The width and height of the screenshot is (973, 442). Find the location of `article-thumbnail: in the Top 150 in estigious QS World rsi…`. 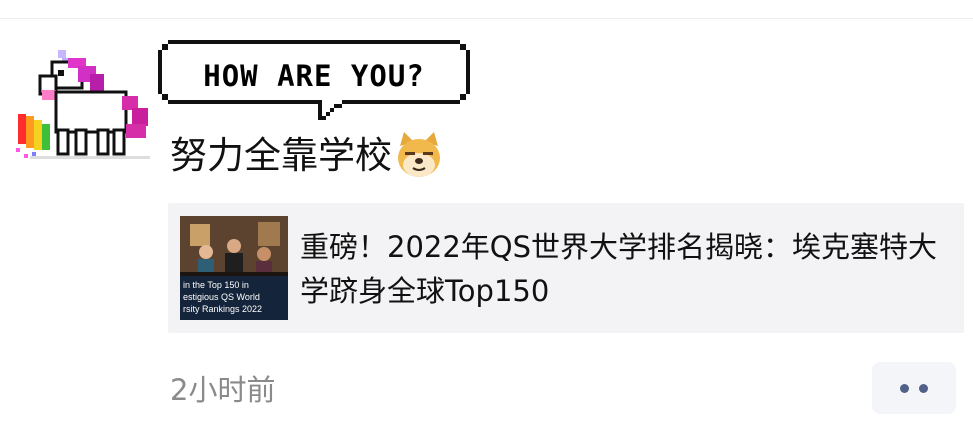

article-thumbnail: in the Top 150 in estigious QS World rsi… is located at coordinates (234, 268).